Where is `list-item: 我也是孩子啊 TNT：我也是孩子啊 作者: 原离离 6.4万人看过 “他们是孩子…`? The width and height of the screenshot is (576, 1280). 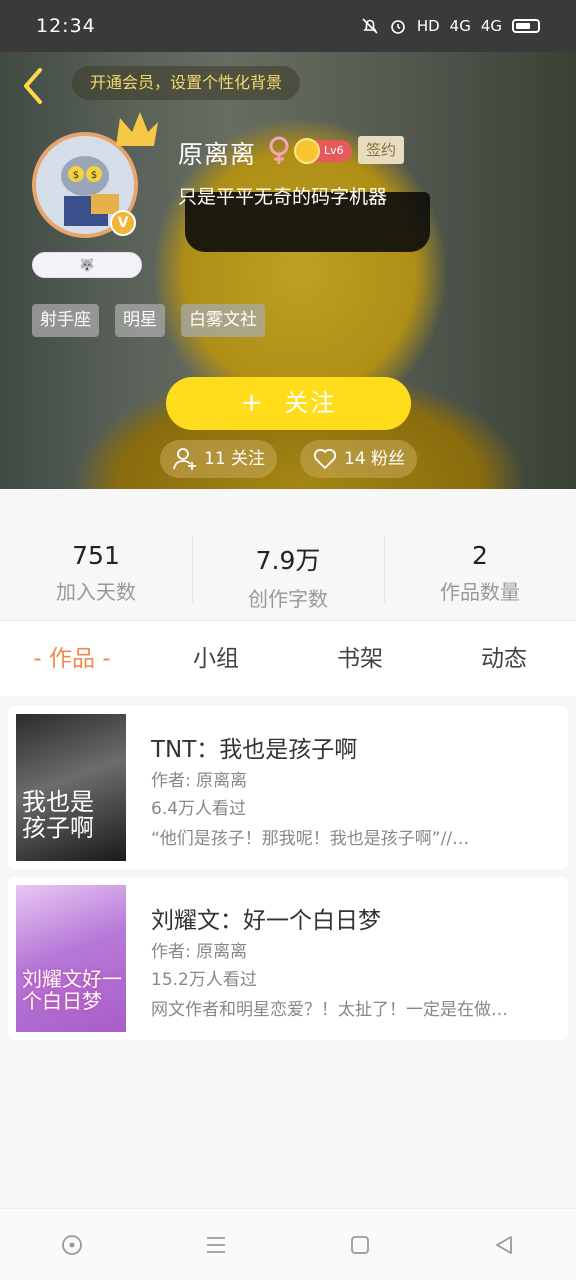
list-item: 我也是孩子啊 TNT：我也是孩子啊 作者: 原离离 6.4万人看过 “他们是孩子… is located at coordinates (288, 787).